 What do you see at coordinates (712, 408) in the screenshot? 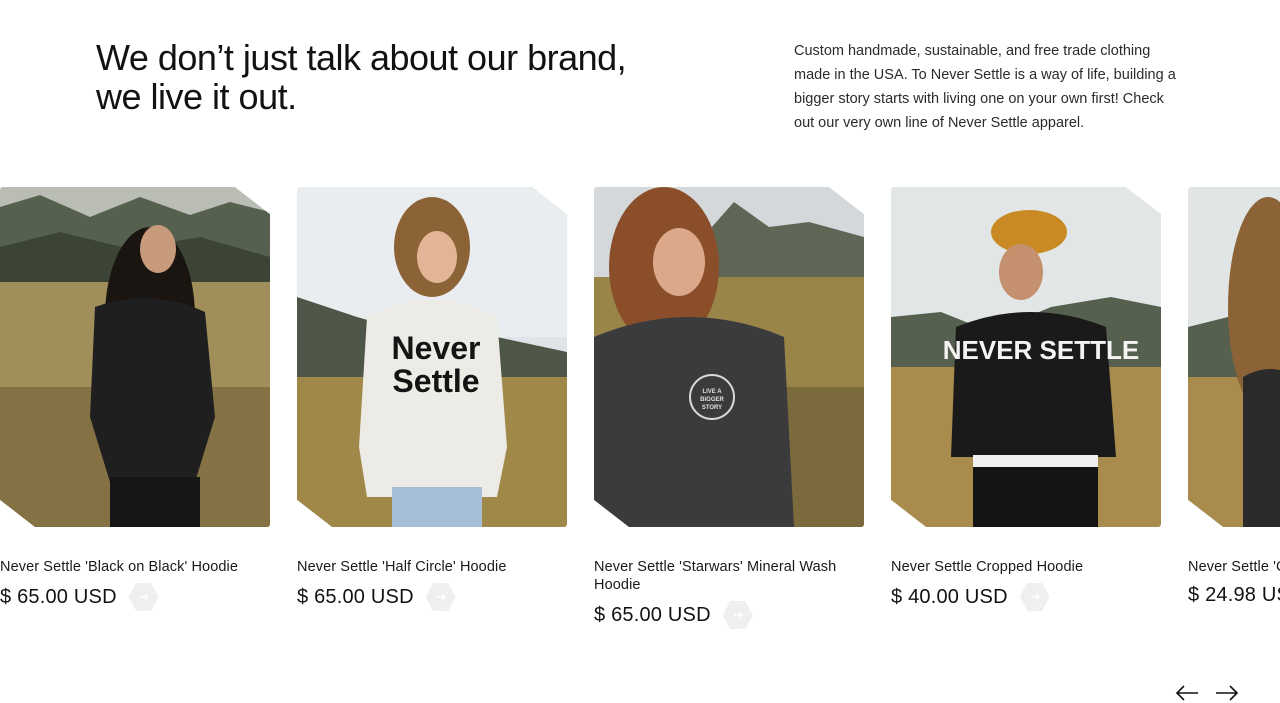
I see `svg-text: STORY` at bounding box center [712, 408].